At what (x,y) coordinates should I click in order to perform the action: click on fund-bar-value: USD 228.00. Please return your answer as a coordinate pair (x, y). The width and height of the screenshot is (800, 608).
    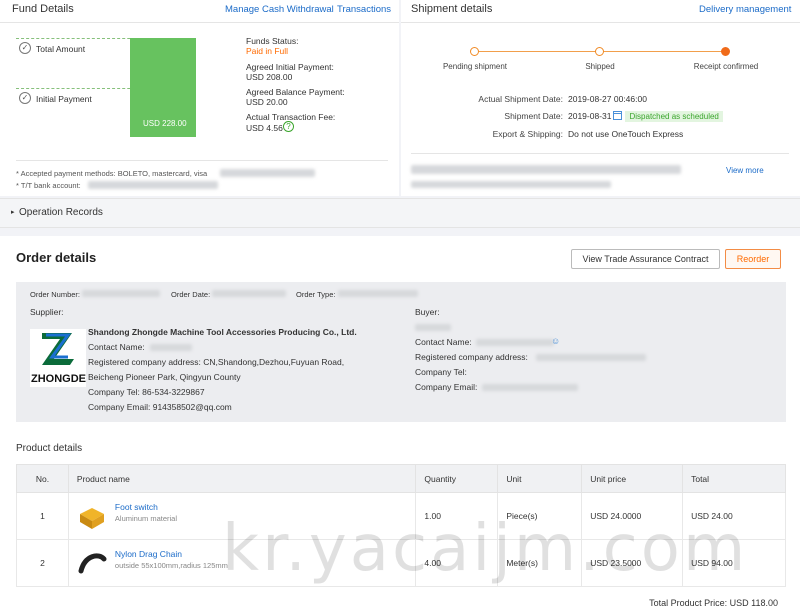
    Looking at the image, I should click on (165, 123).